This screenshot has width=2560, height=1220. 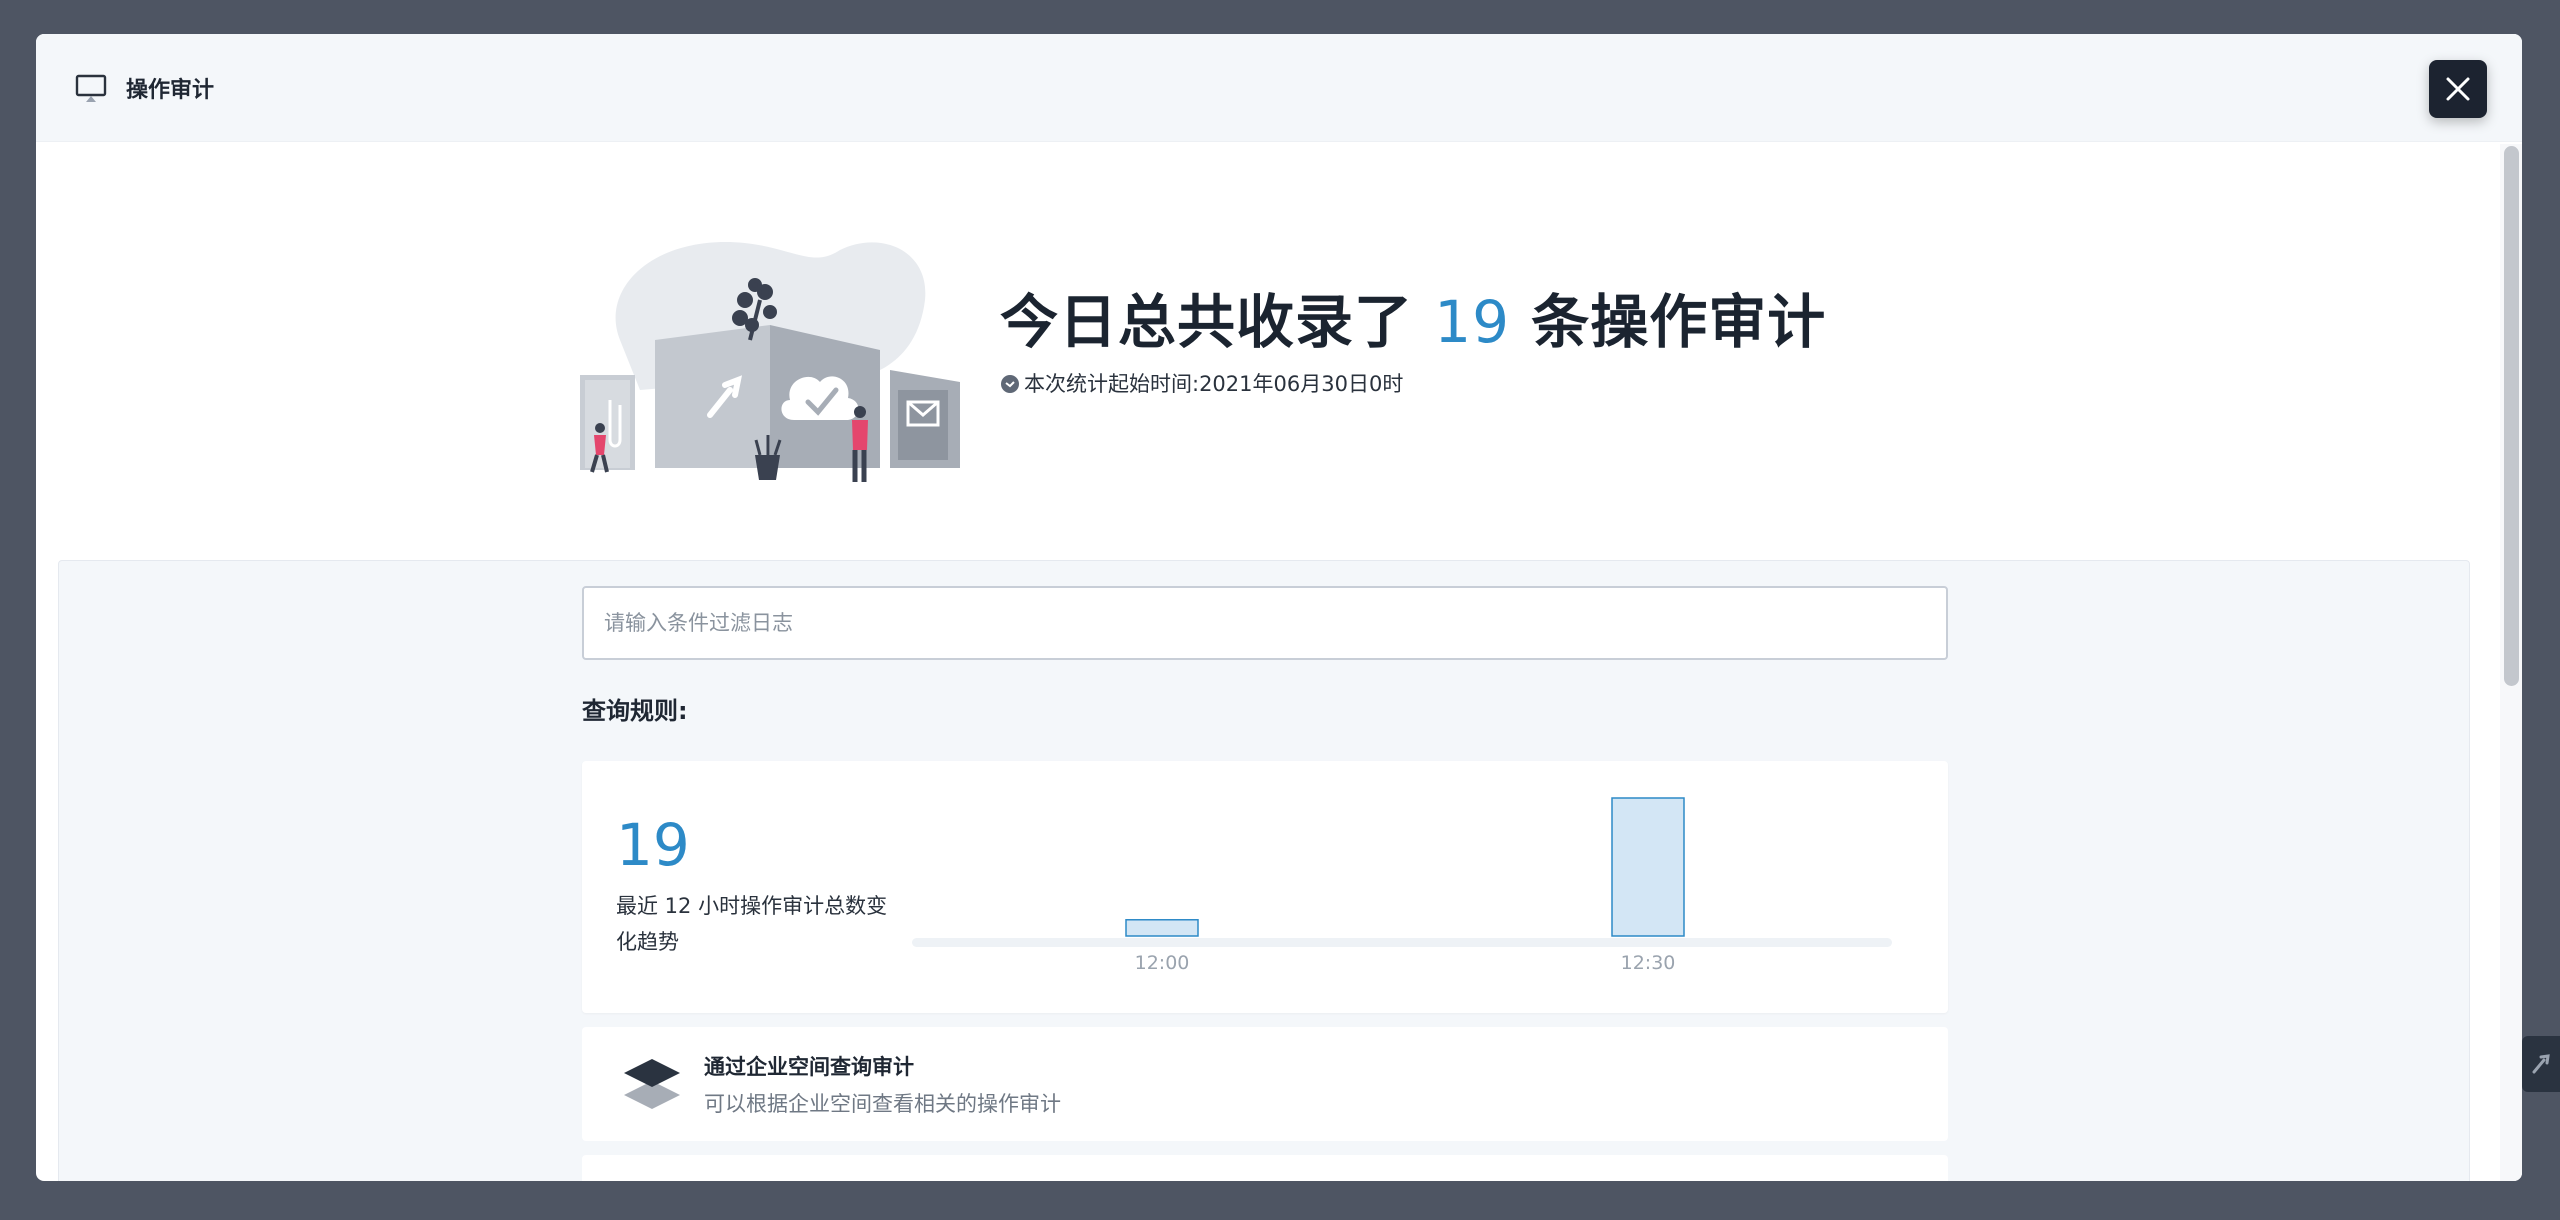 I want to click on trend-count: 19, so click(x=653, y=845).